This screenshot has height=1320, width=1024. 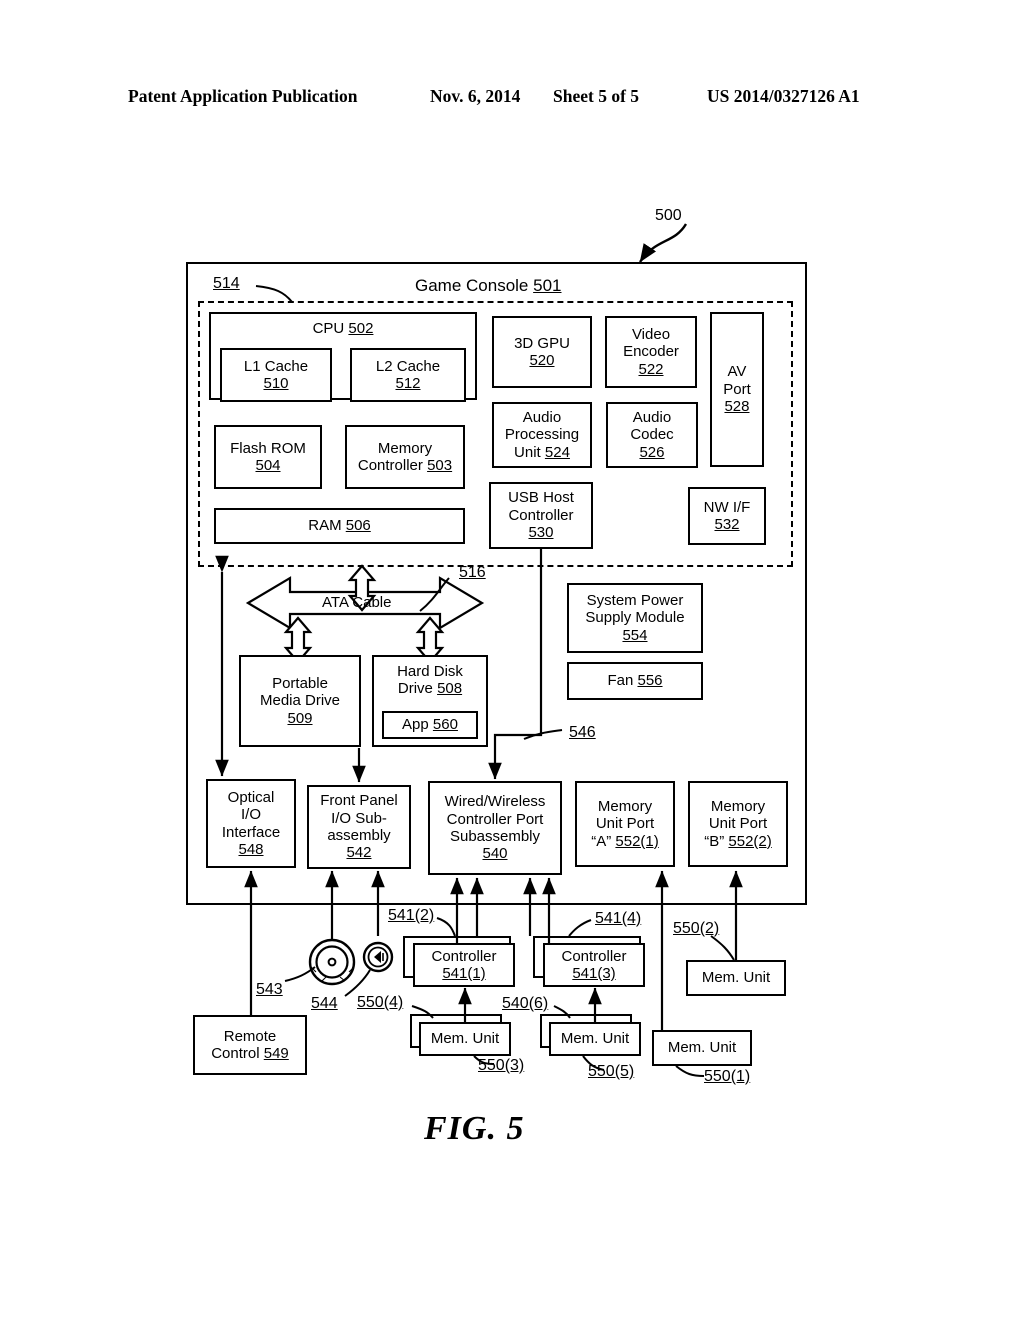 What do you see at coordinates (594, 965) in the screenshot?
I see `controller-541-3-block: Controller 541(3)` at bounding box center [594, 965].